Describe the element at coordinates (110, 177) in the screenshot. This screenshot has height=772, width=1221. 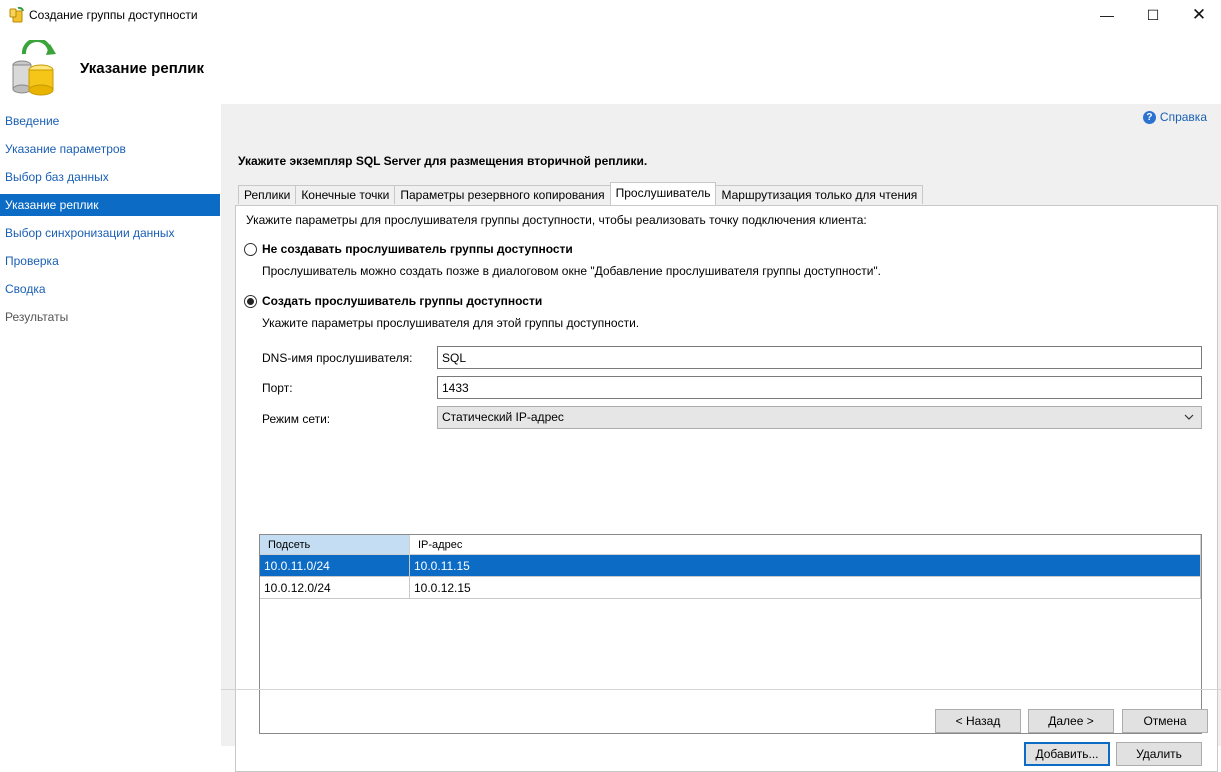
I see `sidebar-item-databases: Выбор баз данных` at that location.